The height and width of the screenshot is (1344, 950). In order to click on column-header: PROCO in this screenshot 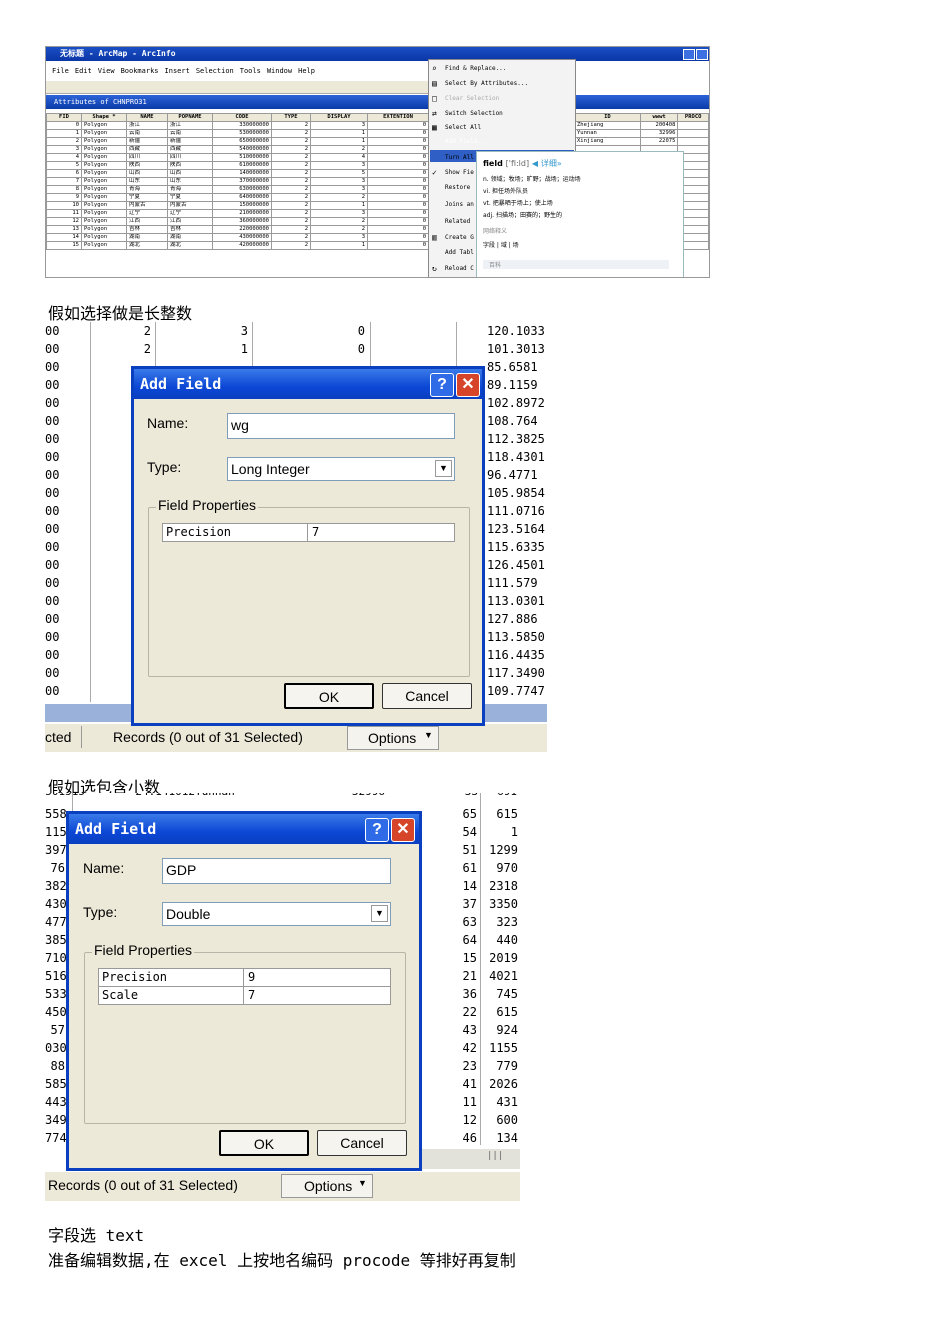, I will do `click(693, 117)`.